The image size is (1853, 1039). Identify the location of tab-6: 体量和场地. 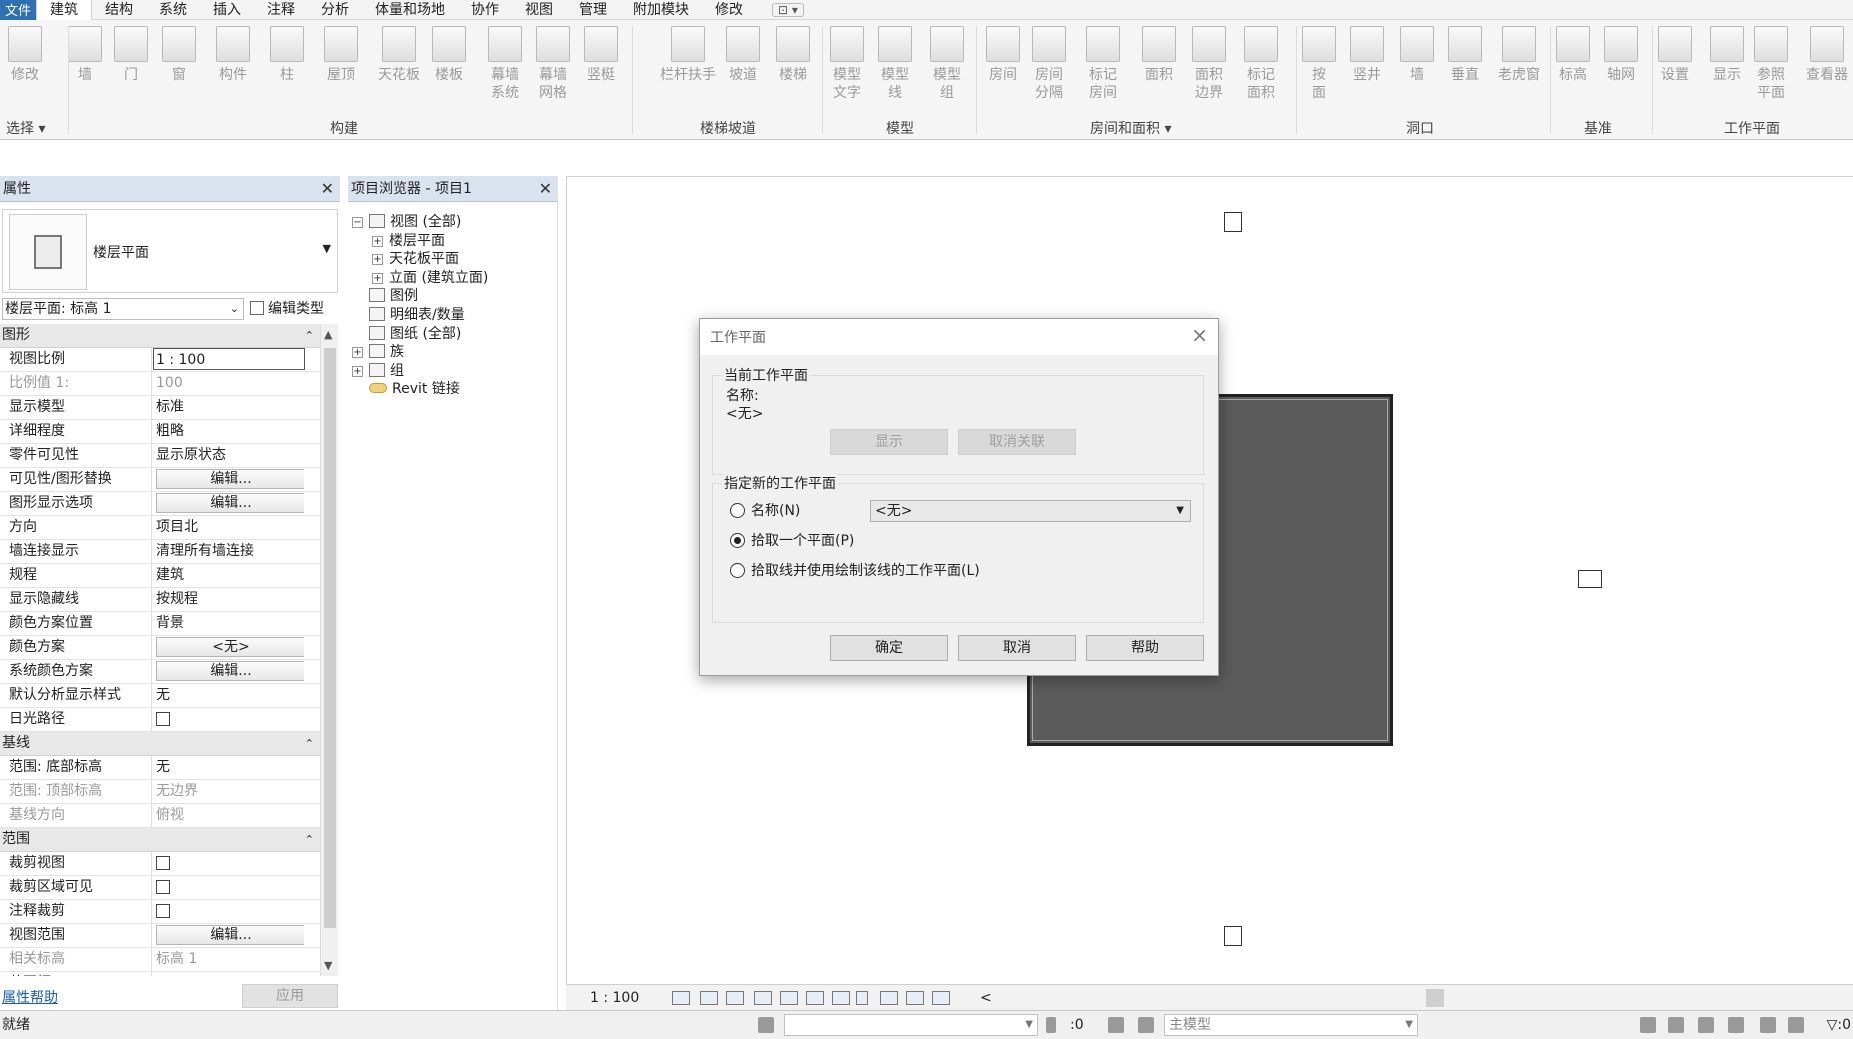
(410, 10).